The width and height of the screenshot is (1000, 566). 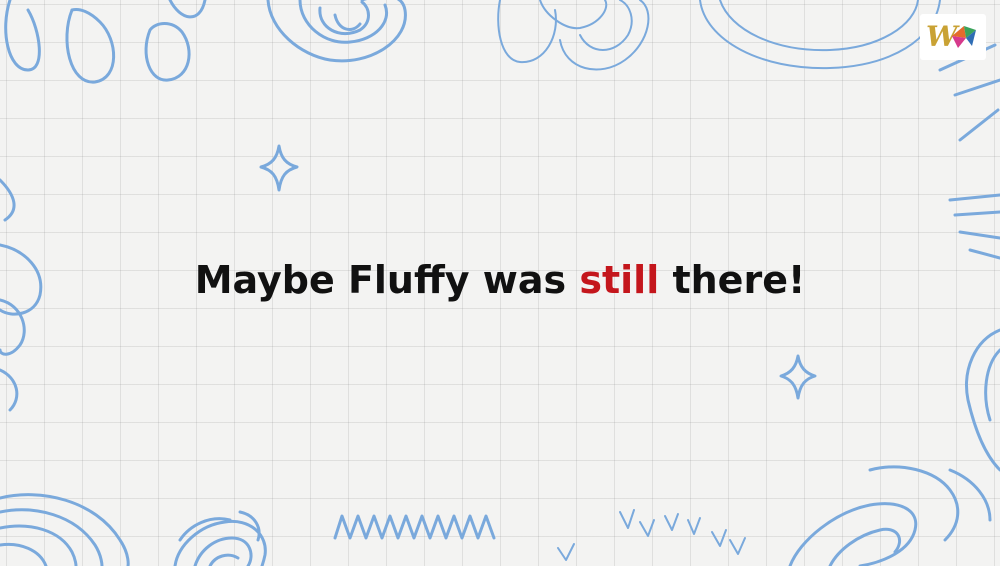 What do you see at coordinates (220, 538) in the screenshot?
I see `doodle-scribble-bottom` at bounding box center [220, 538].